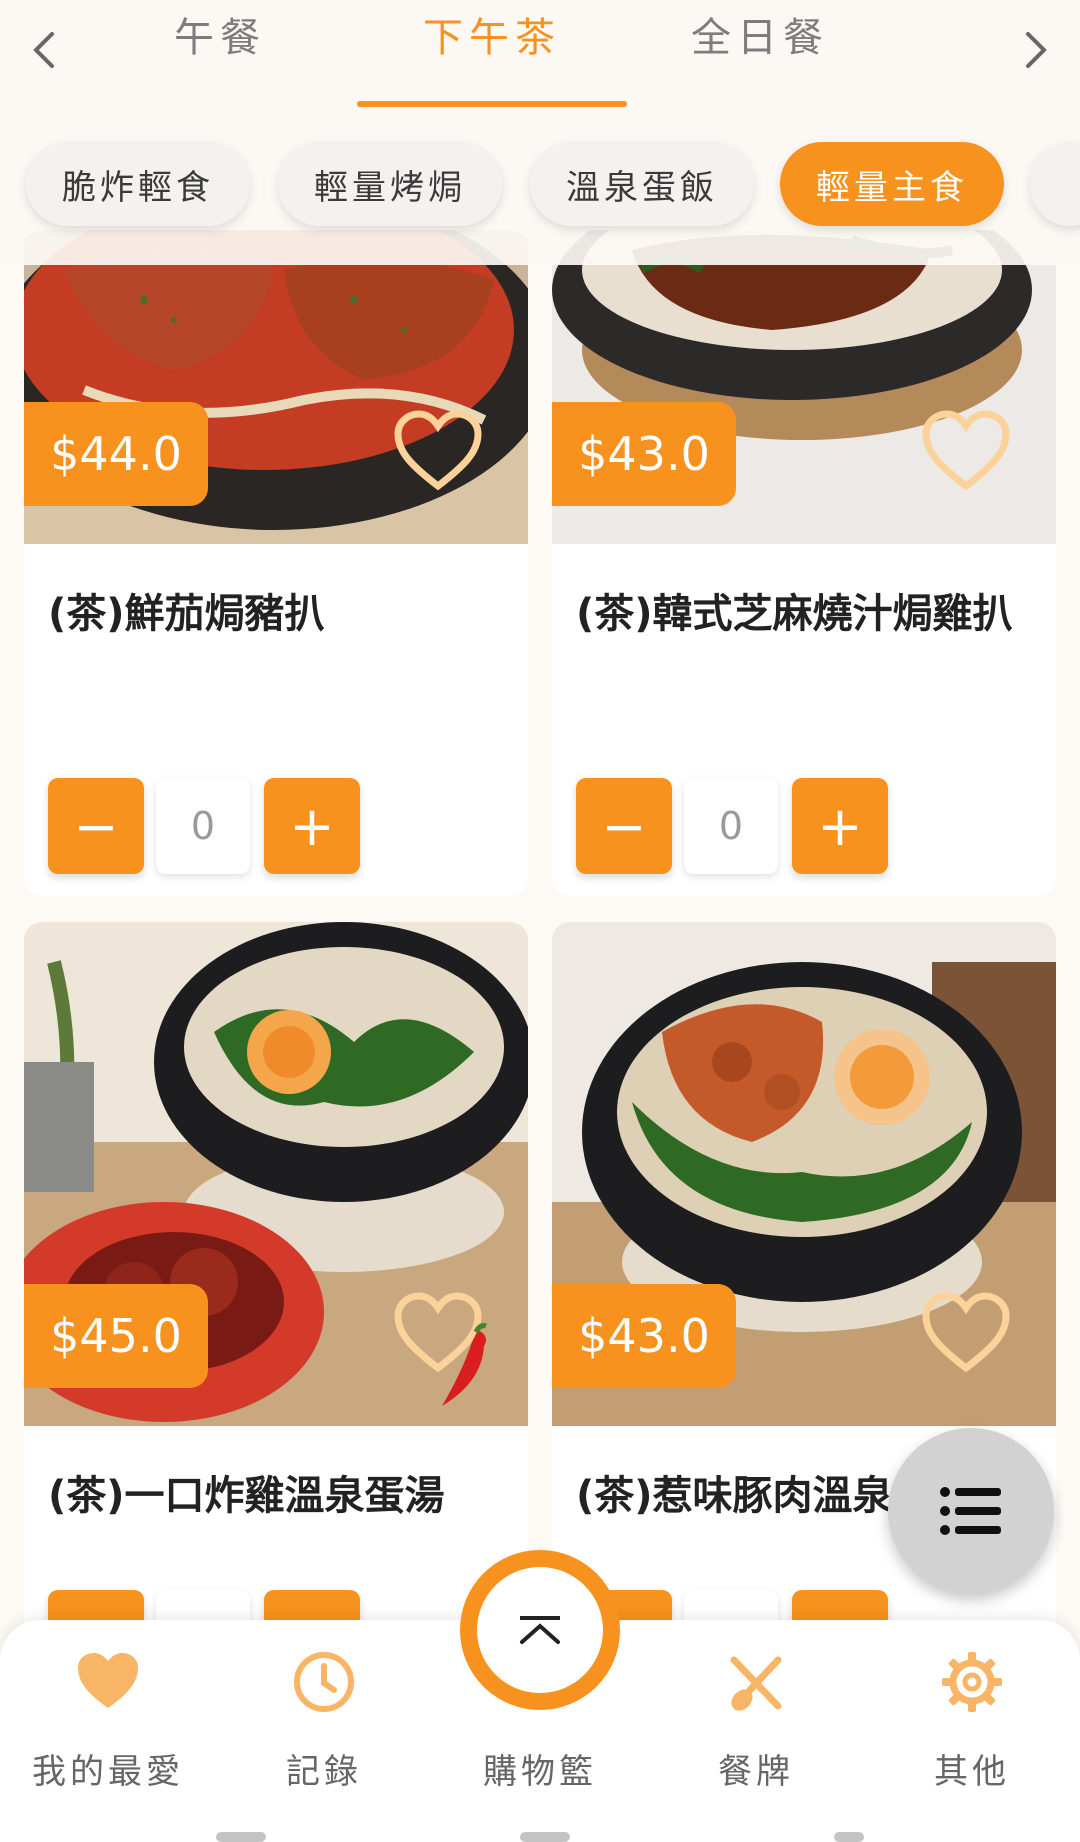  Describe the element at coordinates (220, 34) in the screenshot. I see `tab-lunch: 午餐` at that location.